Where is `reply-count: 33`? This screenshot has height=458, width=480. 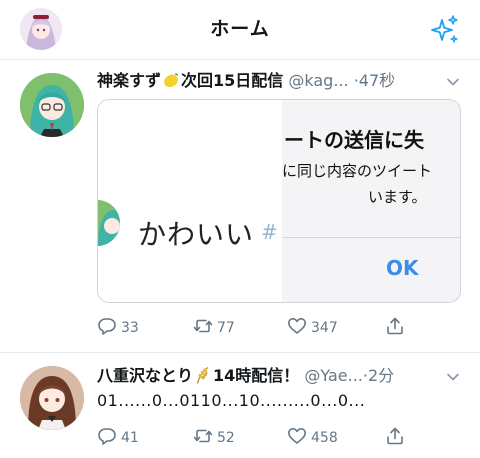 reply-count: 33 is located at coordinates (130, 328).